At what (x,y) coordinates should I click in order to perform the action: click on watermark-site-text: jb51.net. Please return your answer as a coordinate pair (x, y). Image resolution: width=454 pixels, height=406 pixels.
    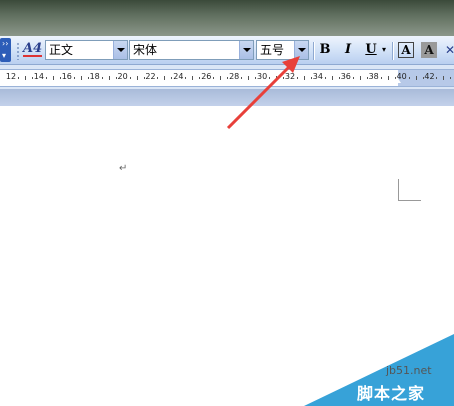
    Looking at the image, I should click on (409, 370).